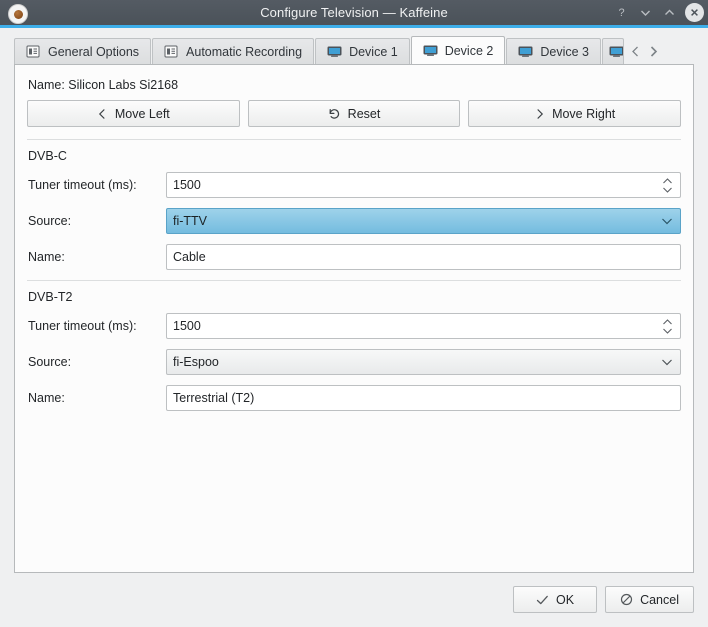 This screenshot has width=708, height=627. I want to click on tab-device-2: Device 2, so click(458, 50).